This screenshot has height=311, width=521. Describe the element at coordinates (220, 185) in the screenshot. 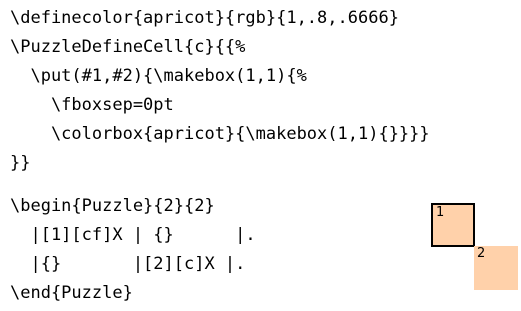

I see `code-gap` at that location.